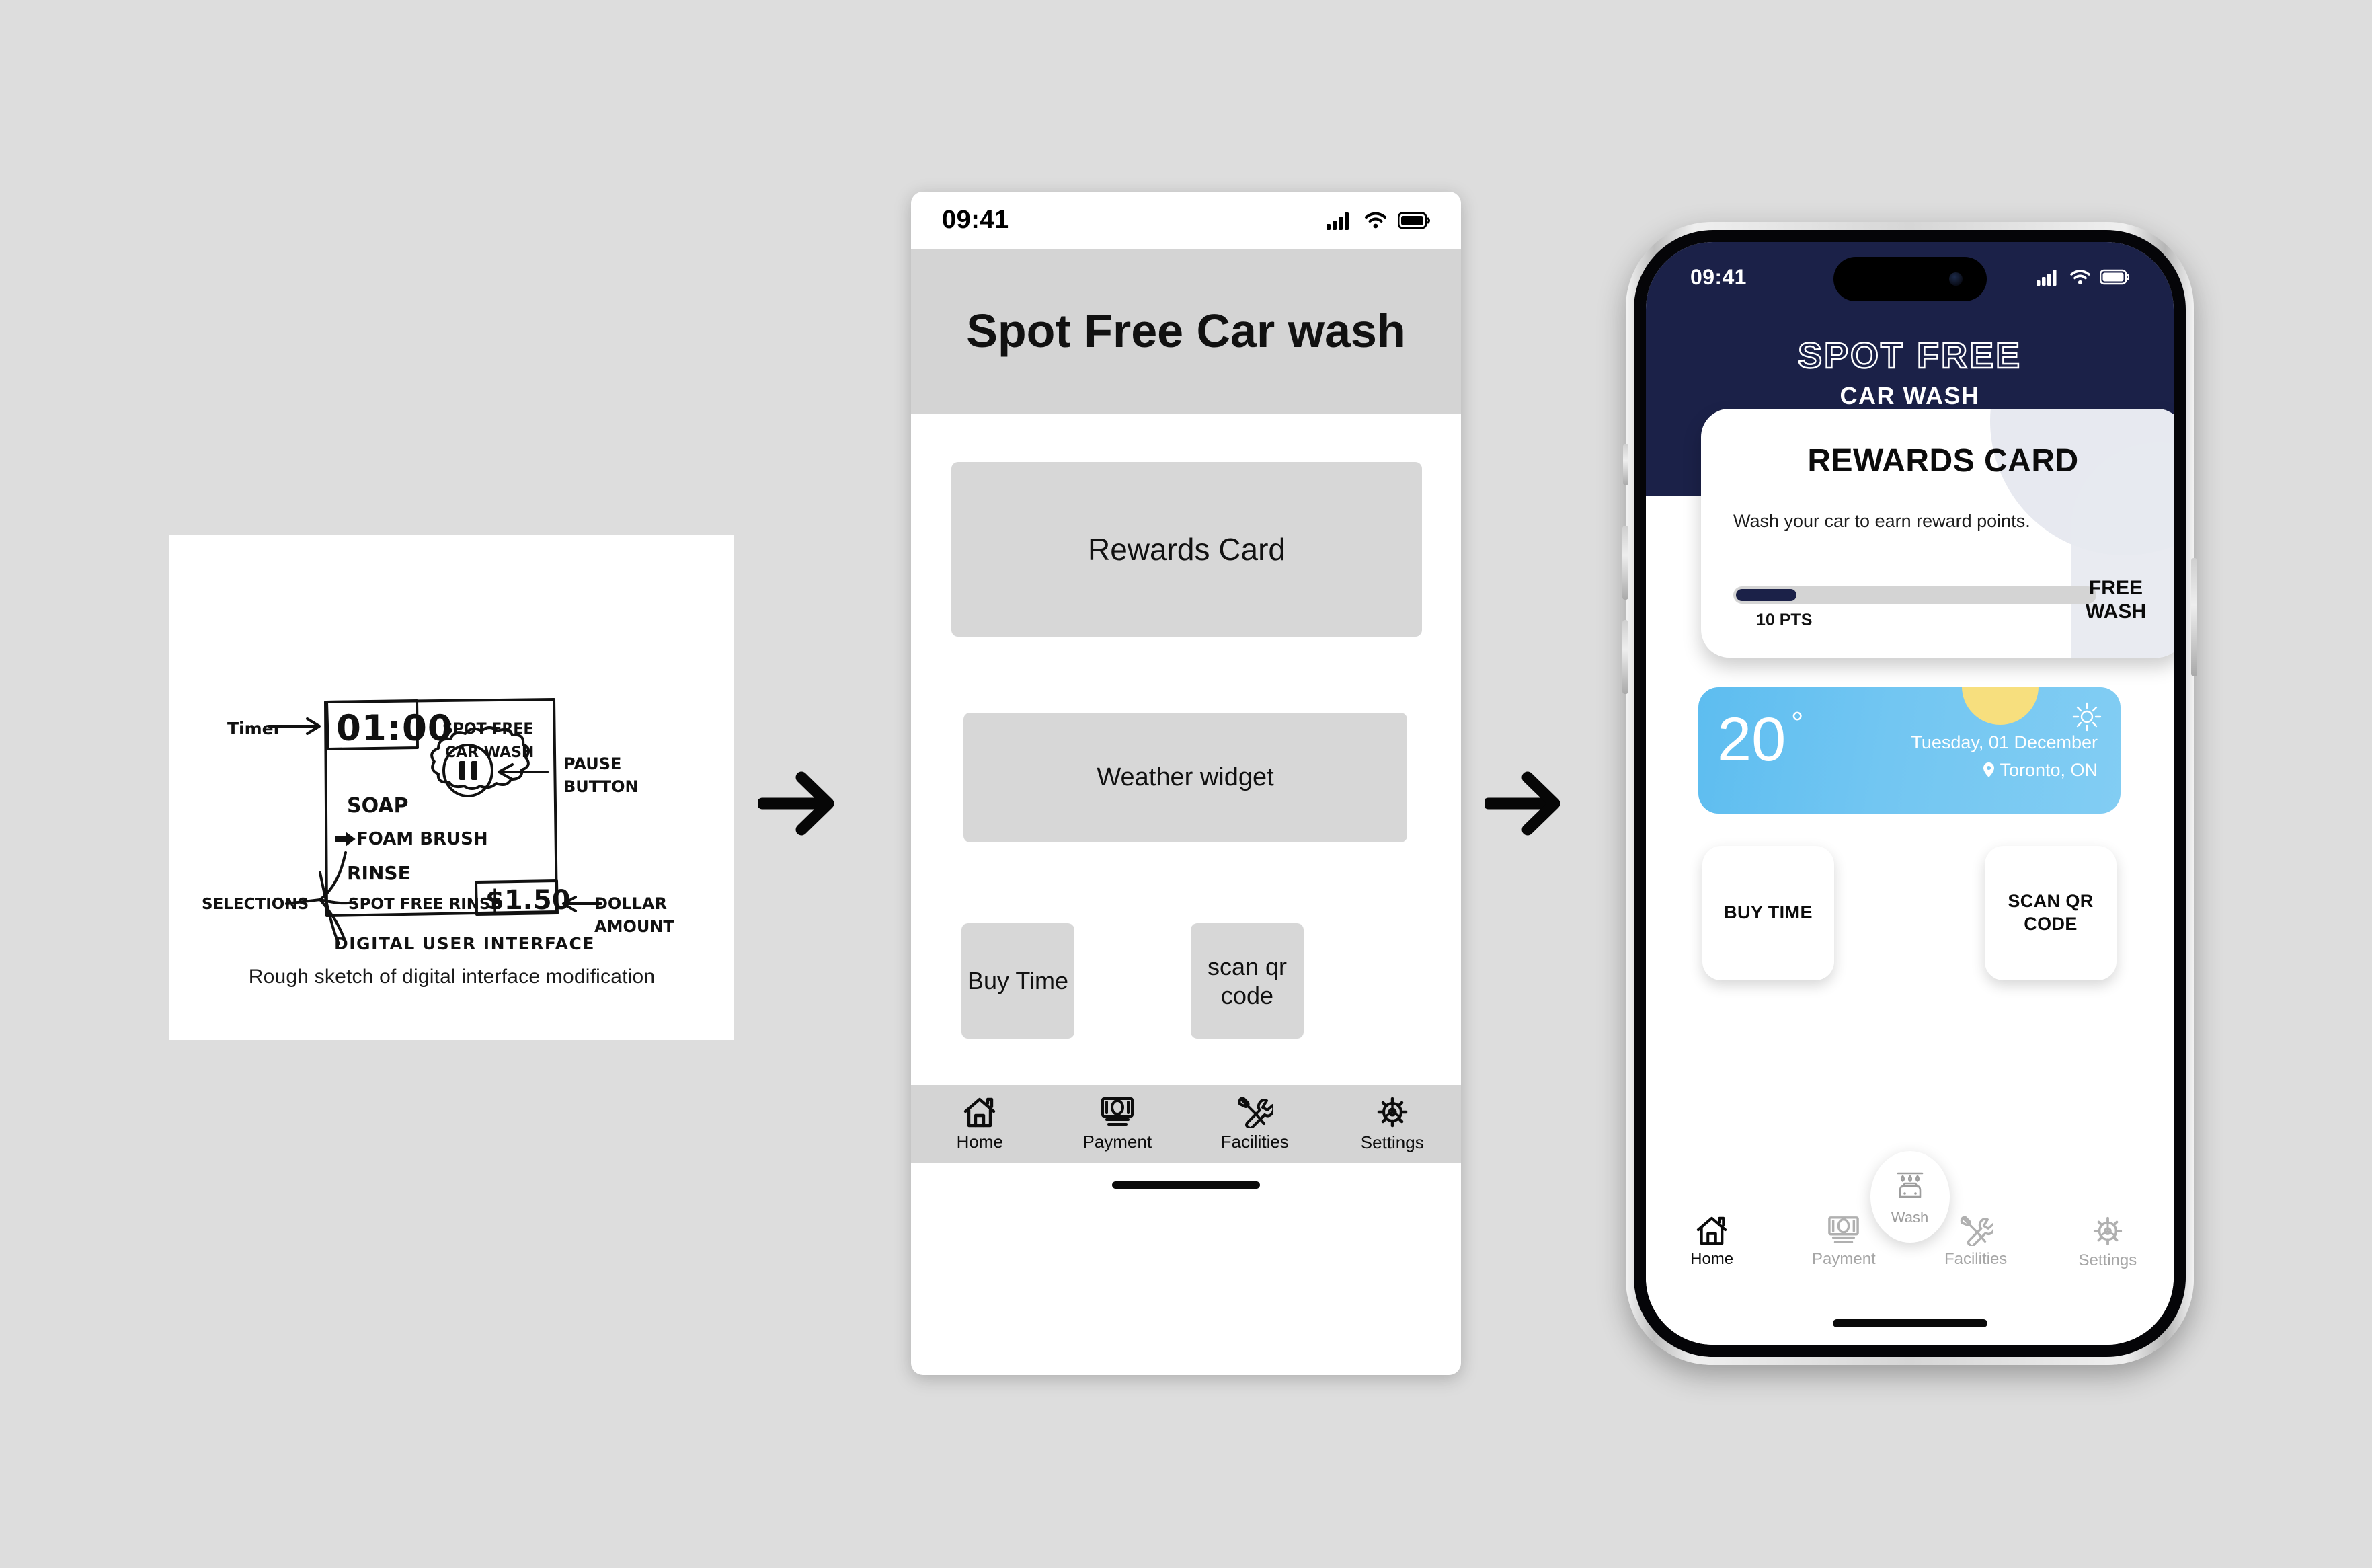  I want to click on silent-switch, so click(1626, 464).